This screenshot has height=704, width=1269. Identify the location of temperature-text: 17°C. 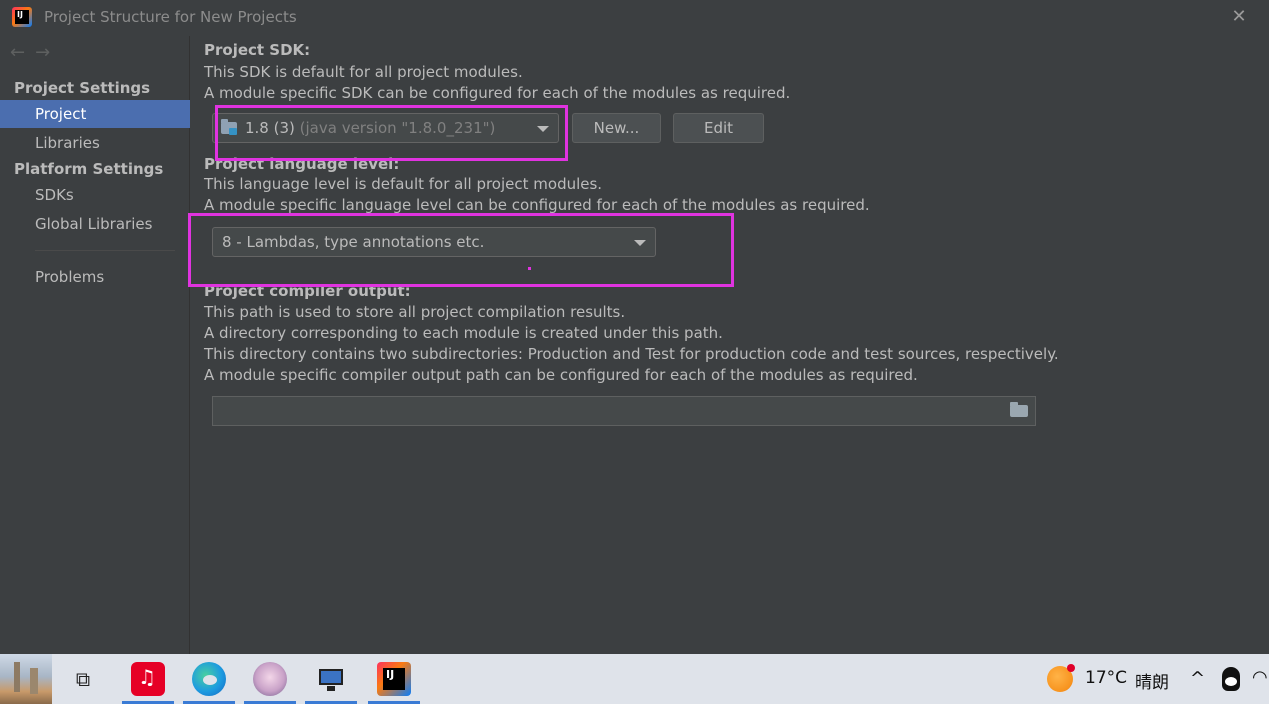
(1106, 678).